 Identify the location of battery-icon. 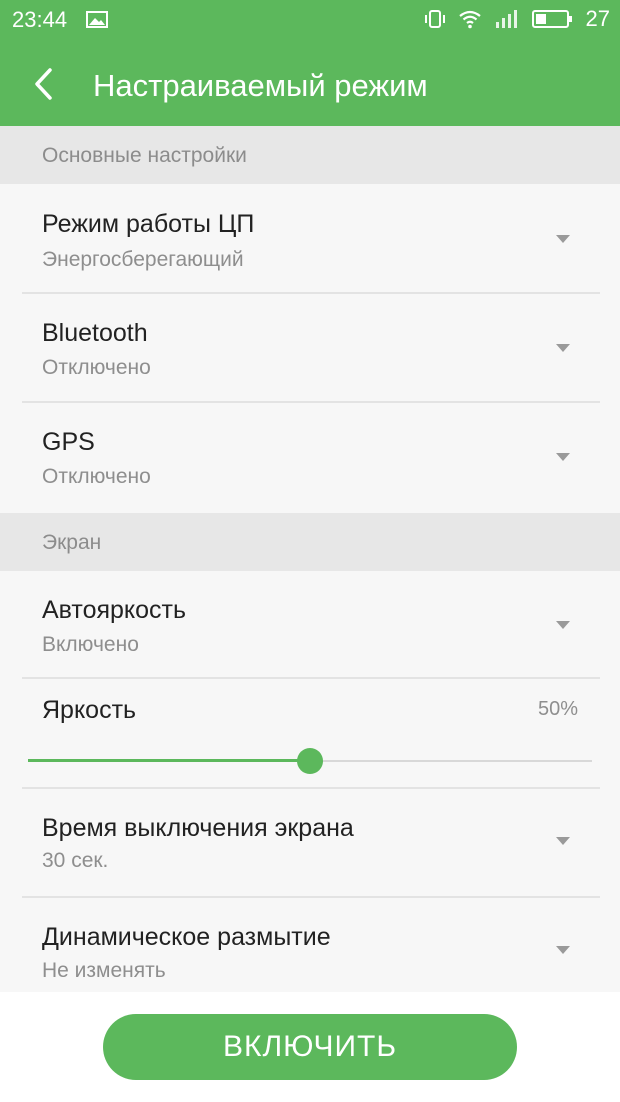
(551, 19).